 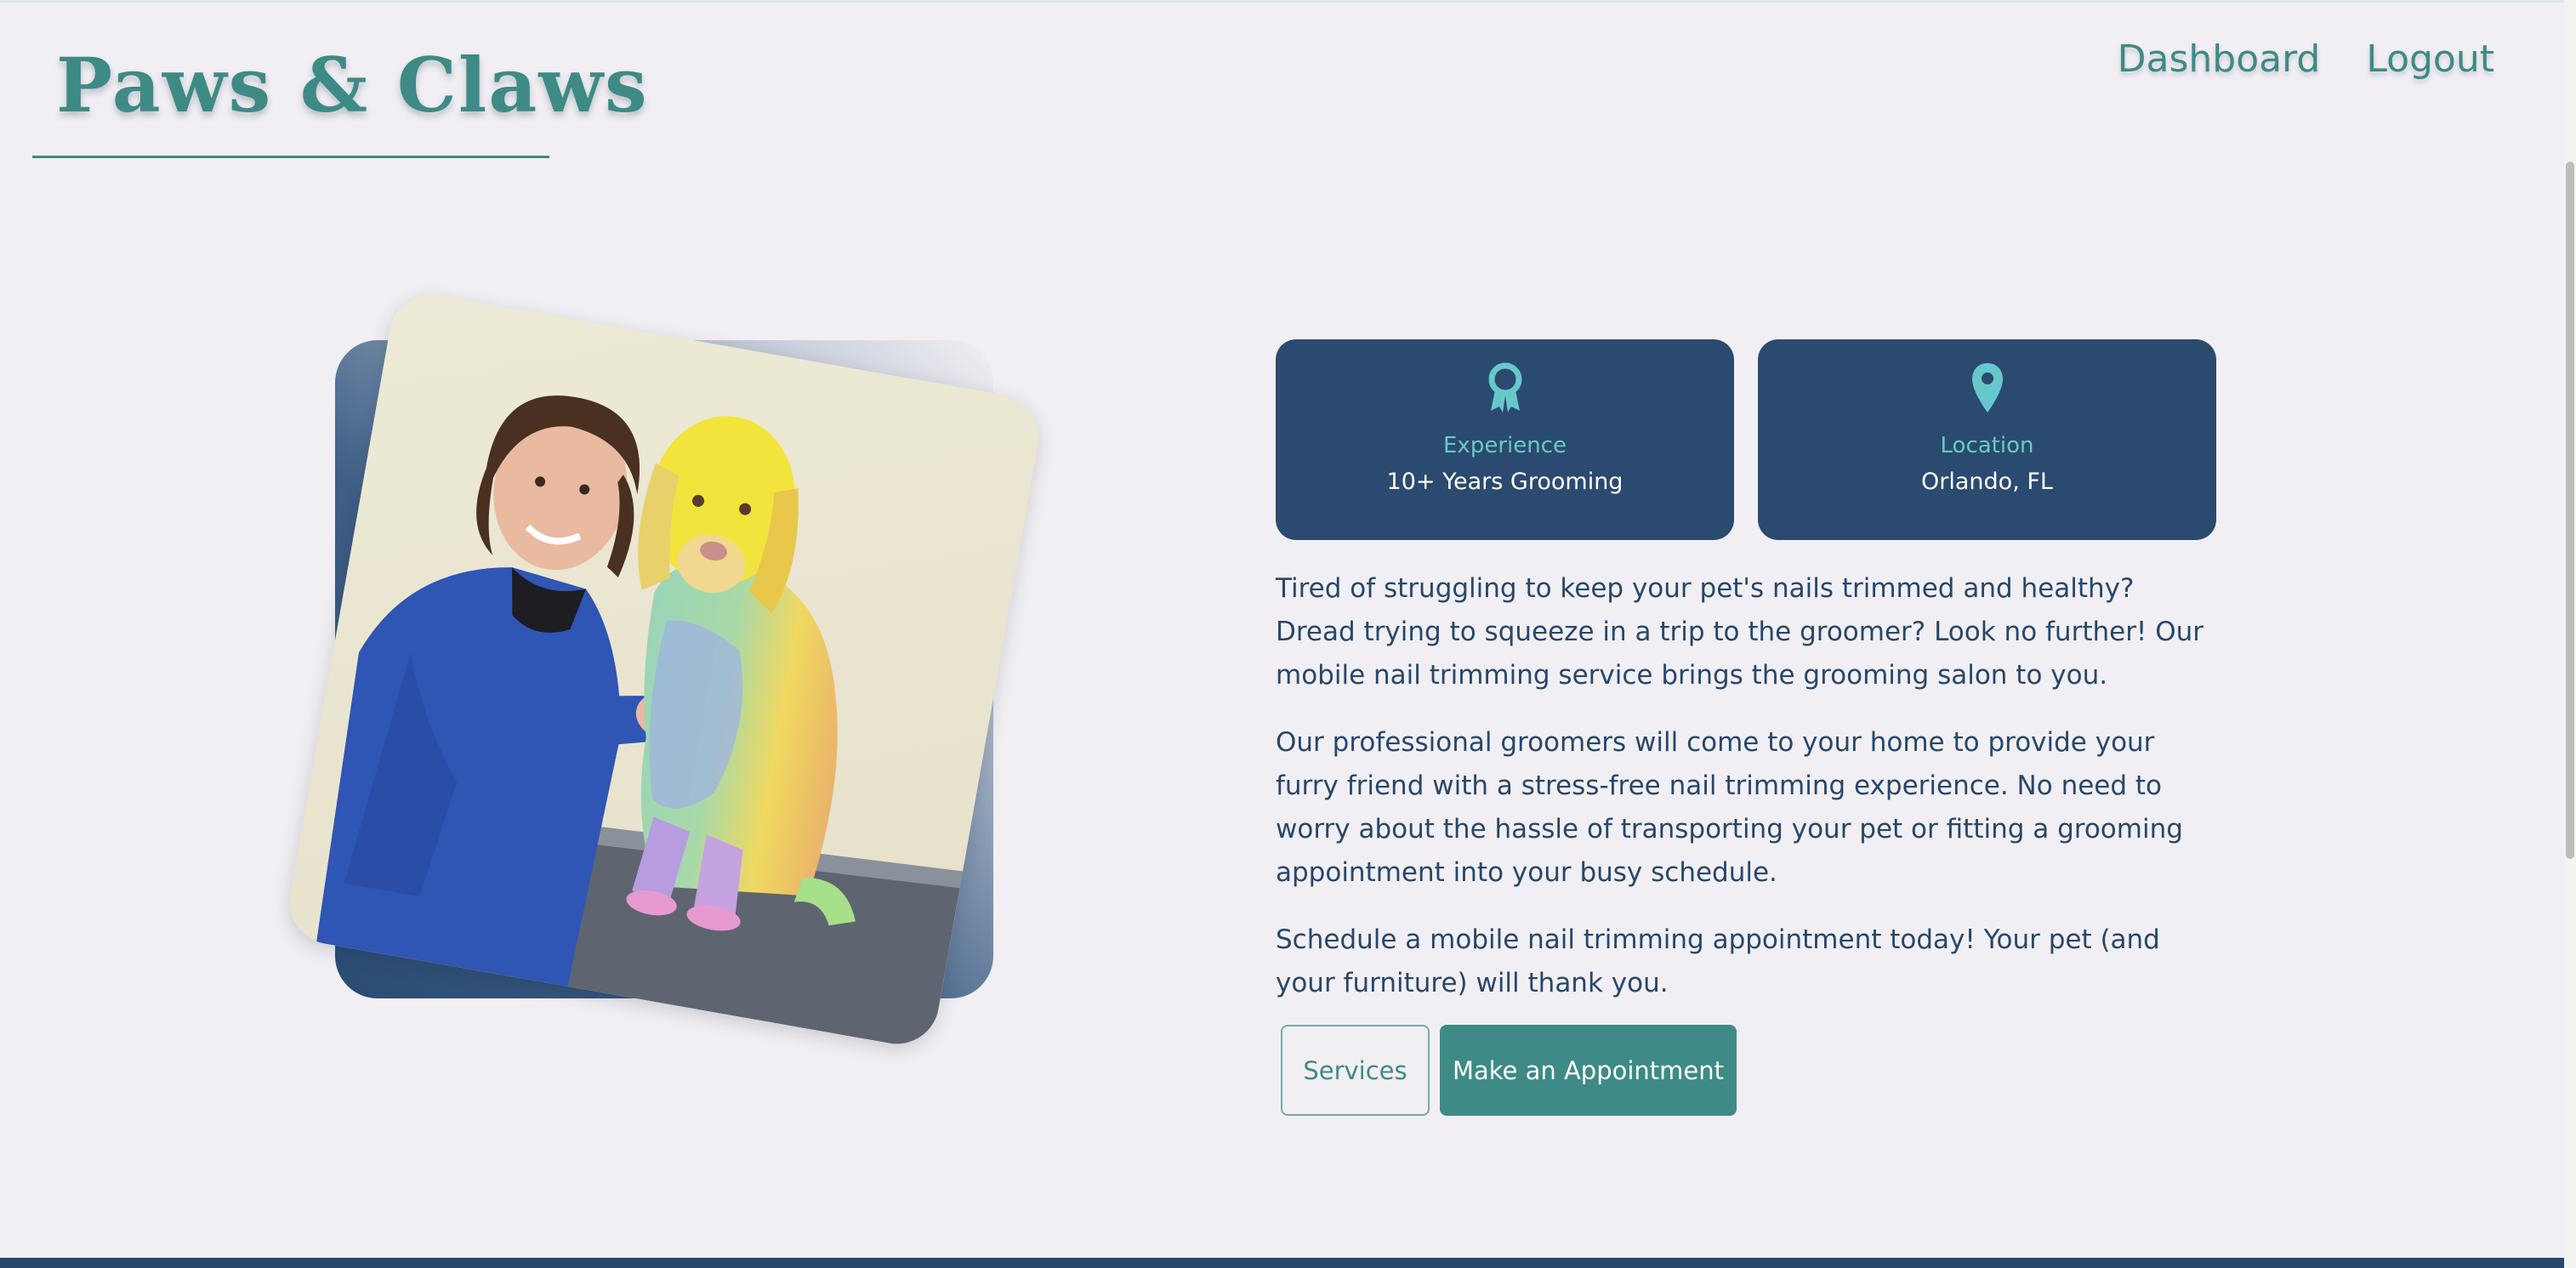 I want to click on location-value: Orlando, FL, so click(x=1987, y=482).